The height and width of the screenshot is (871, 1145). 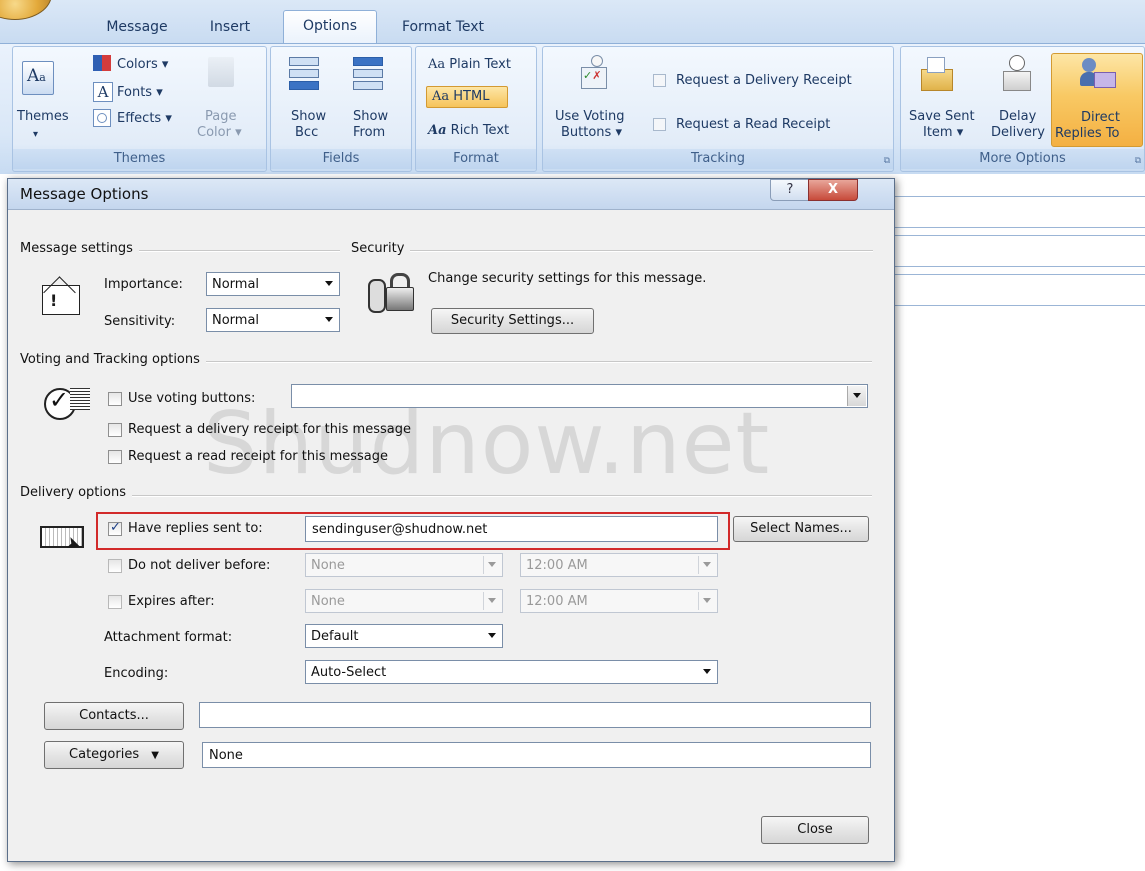 What do you see at coordinates (613, 251) in the screenshot?
I see `security-divider` at bounding box center [613, 251].